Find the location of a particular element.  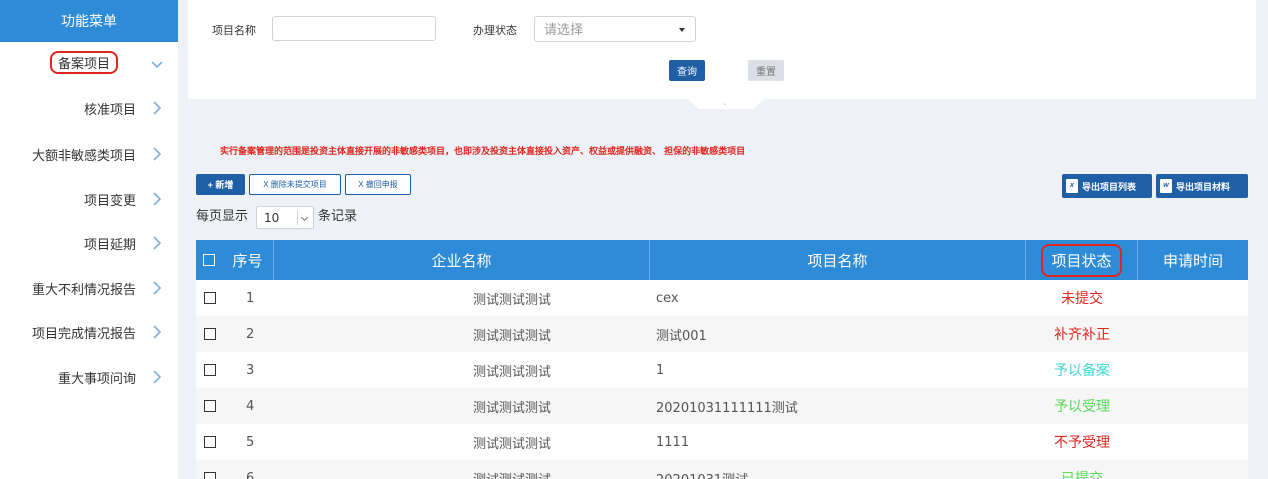

sidebar-item: 重大不利情况报告 is located at coordinates (89, 288).